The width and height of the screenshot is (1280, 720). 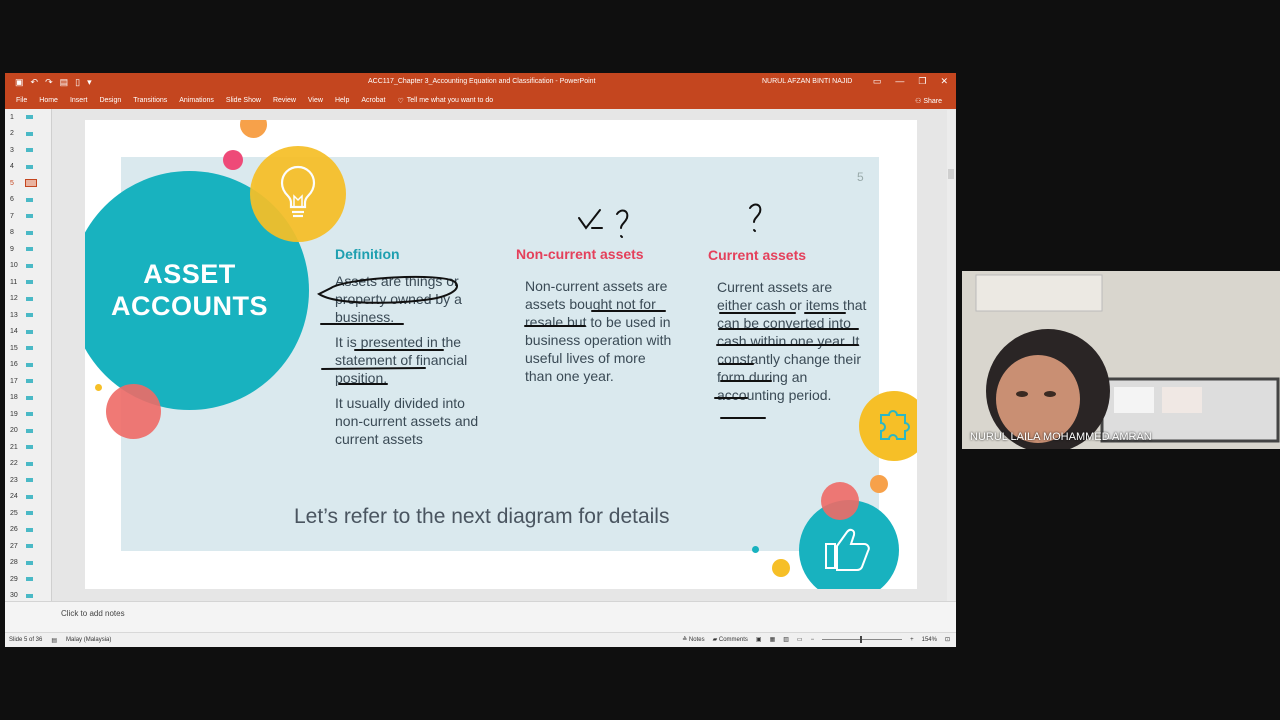 What do you see at coordinates (28, 216) in the screenshot?
I see `slide-thumbnail: 7` at bounding box center [28, 216].